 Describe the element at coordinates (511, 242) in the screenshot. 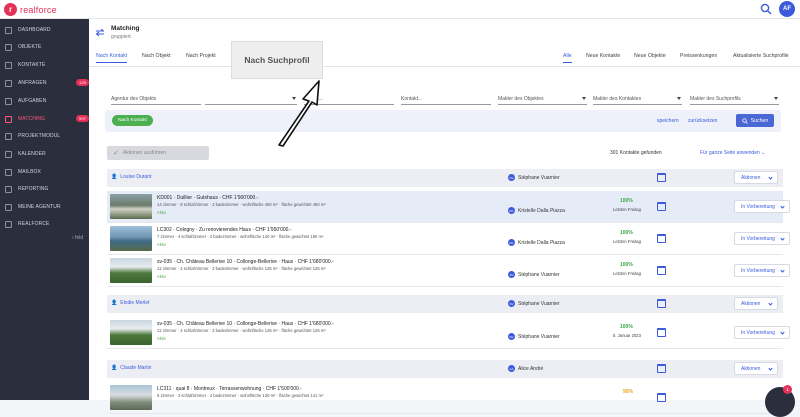

I see `agent-avatar: KD` at that location.